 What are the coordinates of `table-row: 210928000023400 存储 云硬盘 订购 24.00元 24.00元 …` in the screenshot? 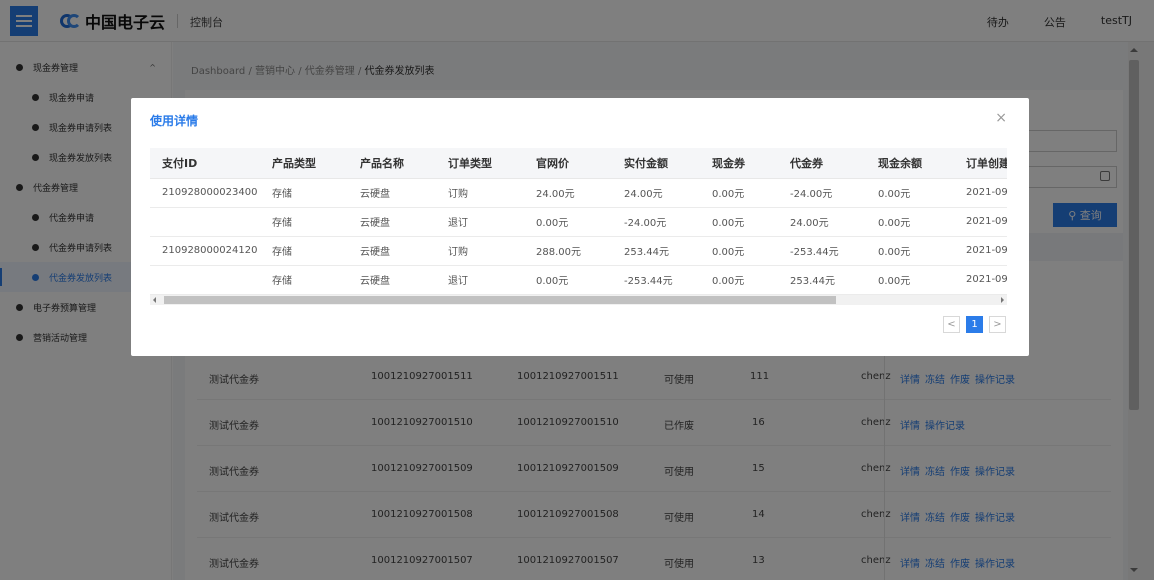 It's located at (578, 193).